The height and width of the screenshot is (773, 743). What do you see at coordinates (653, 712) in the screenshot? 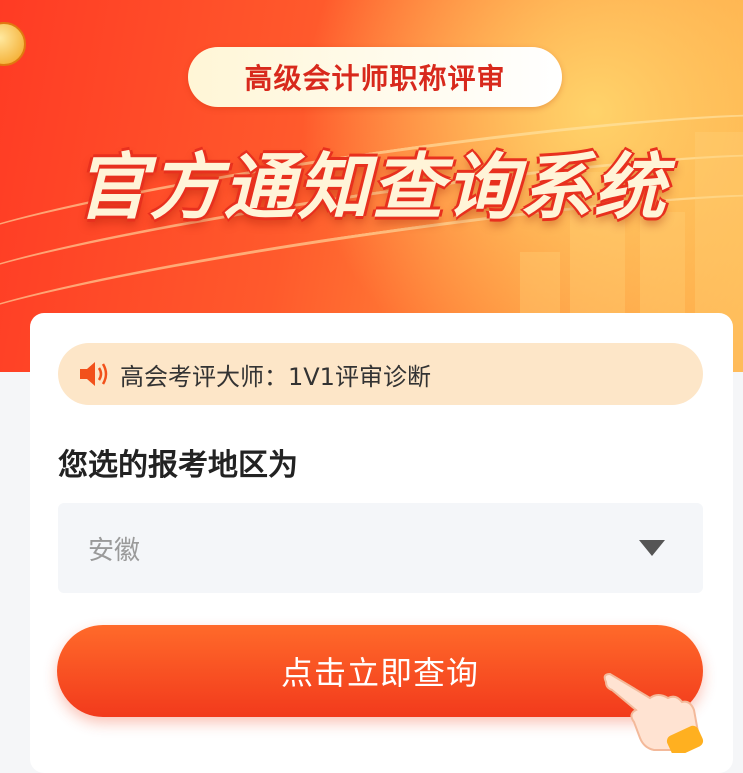
I see `pointing-hand-icon` at bounding box center [653, 712].